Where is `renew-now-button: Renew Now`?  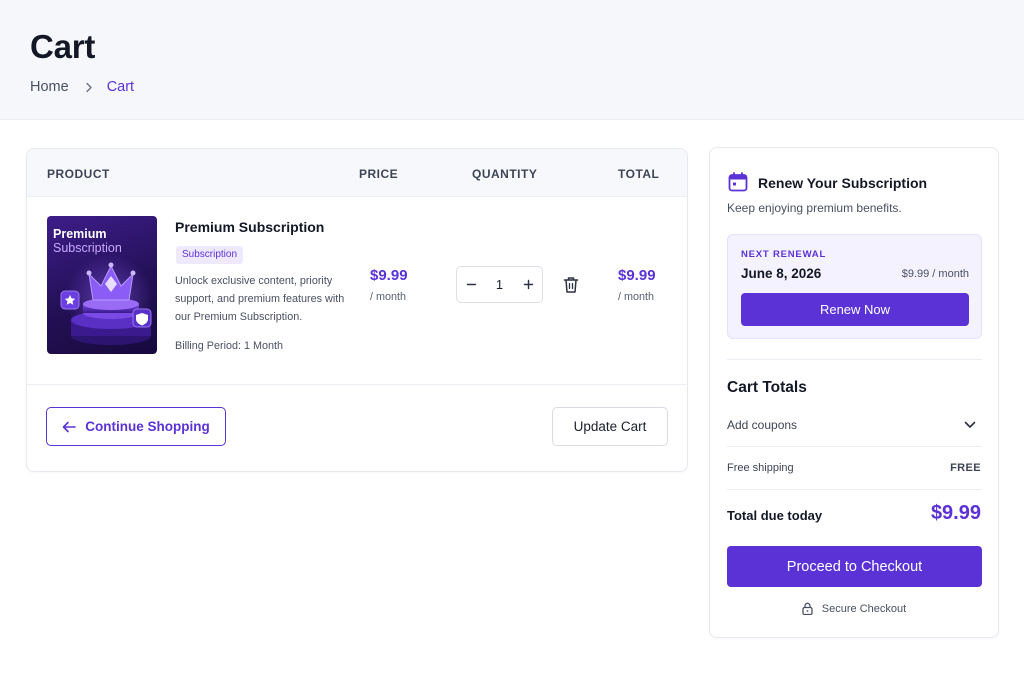
renew-now-button: Renew Now is located at coordinates (855, 309).